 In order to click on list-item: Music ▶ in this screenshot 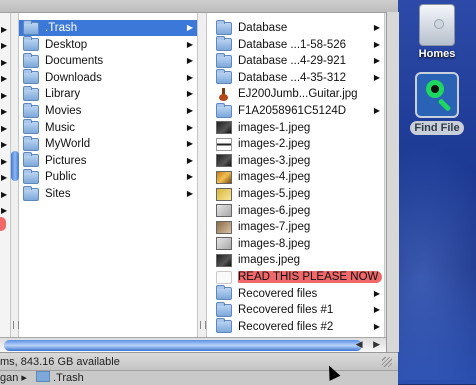, I will do `click(108, 127)`.